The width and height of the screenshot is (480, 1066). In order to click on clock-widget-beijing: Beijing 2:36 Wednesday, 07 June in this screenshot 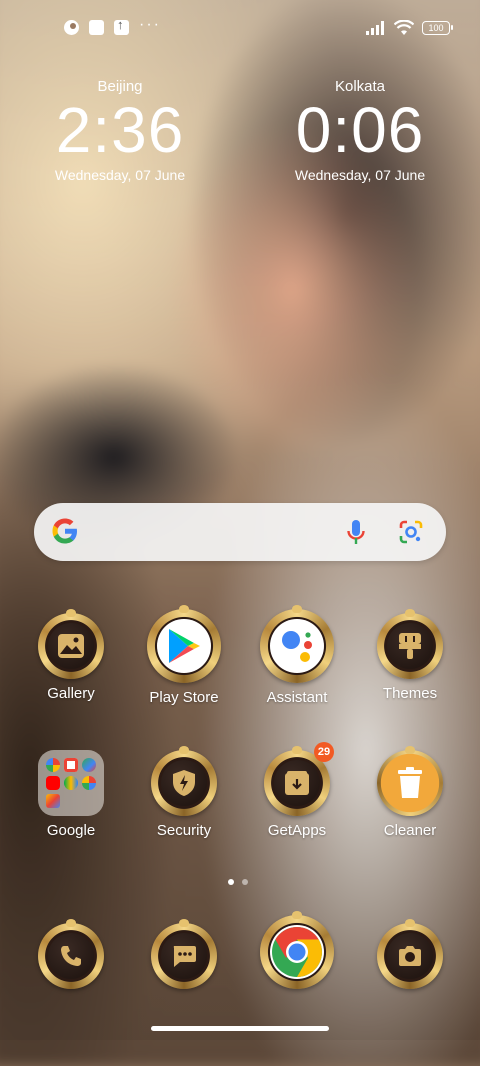, I will do `click(120, 130)`.